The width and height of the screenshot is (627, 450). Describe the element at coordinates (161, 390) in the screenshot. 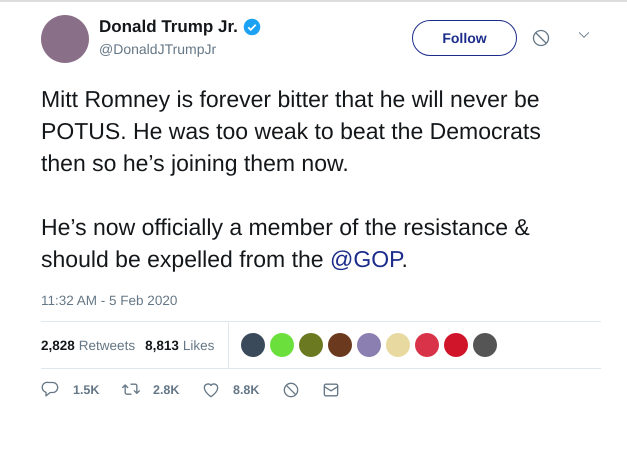

I see `retweet-button: 2.8K` at that location.